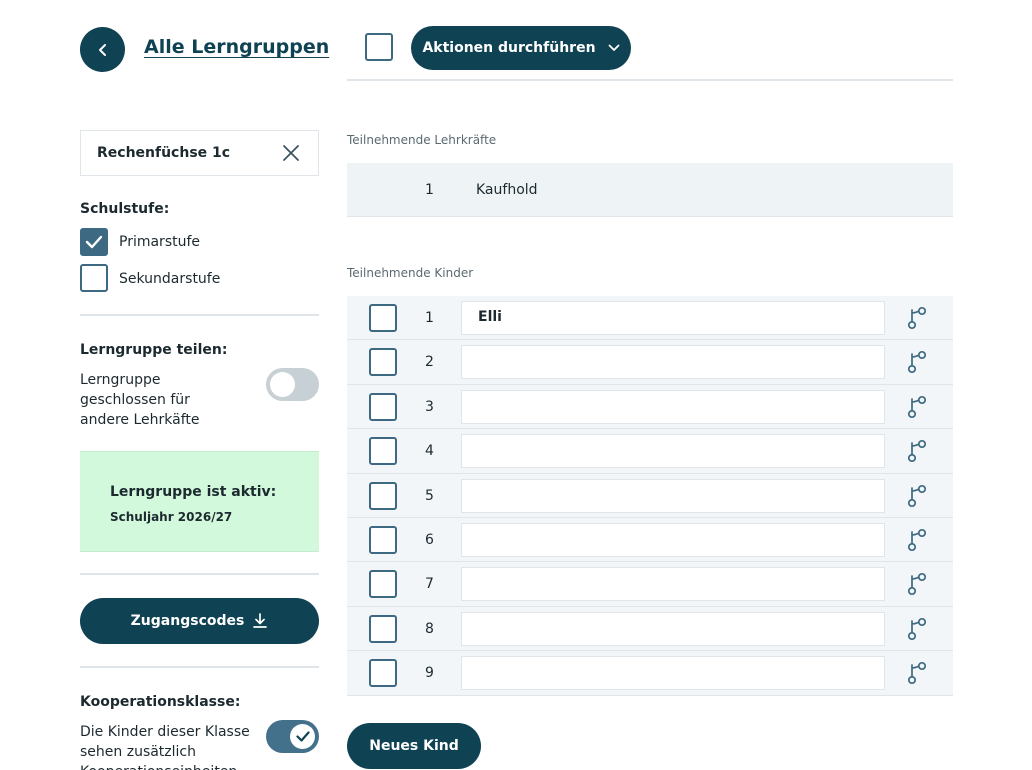 This screenshot has height=770, width=1032. I want to click on kid-row: 4, so click(650, 451).